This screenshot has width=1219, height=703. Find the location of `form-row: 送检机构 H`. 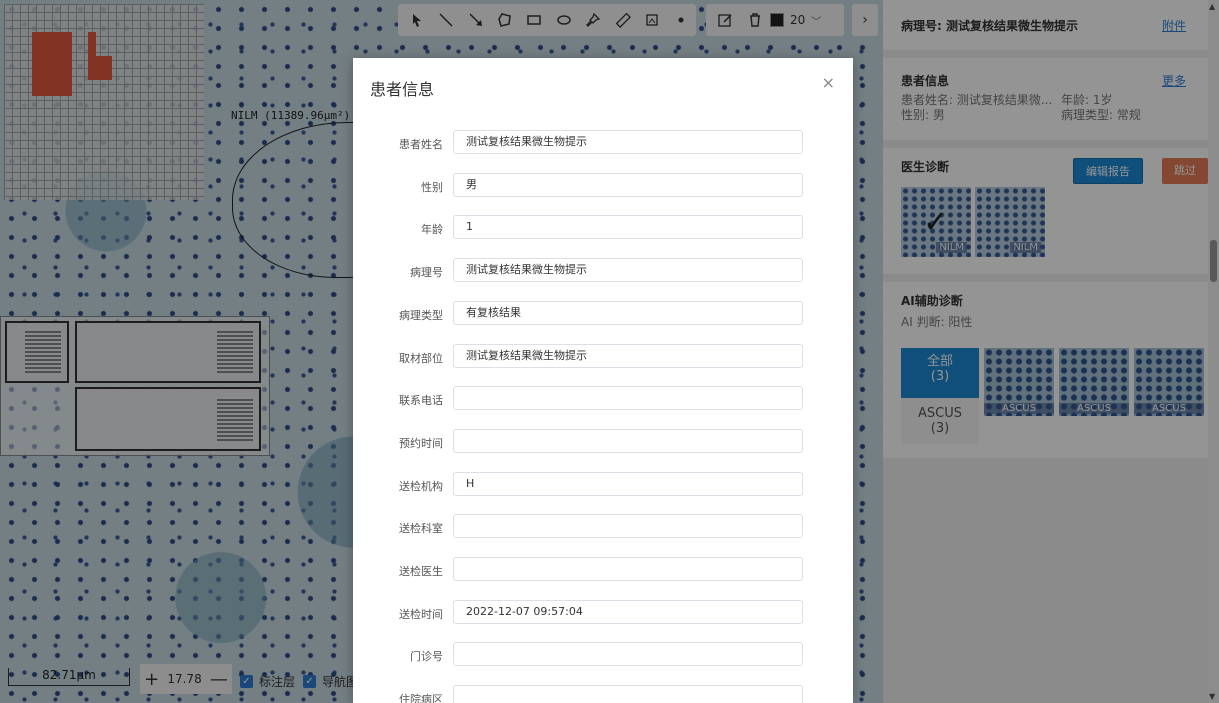

form-row: 送检机构 H is located at coordinates (603, 484).